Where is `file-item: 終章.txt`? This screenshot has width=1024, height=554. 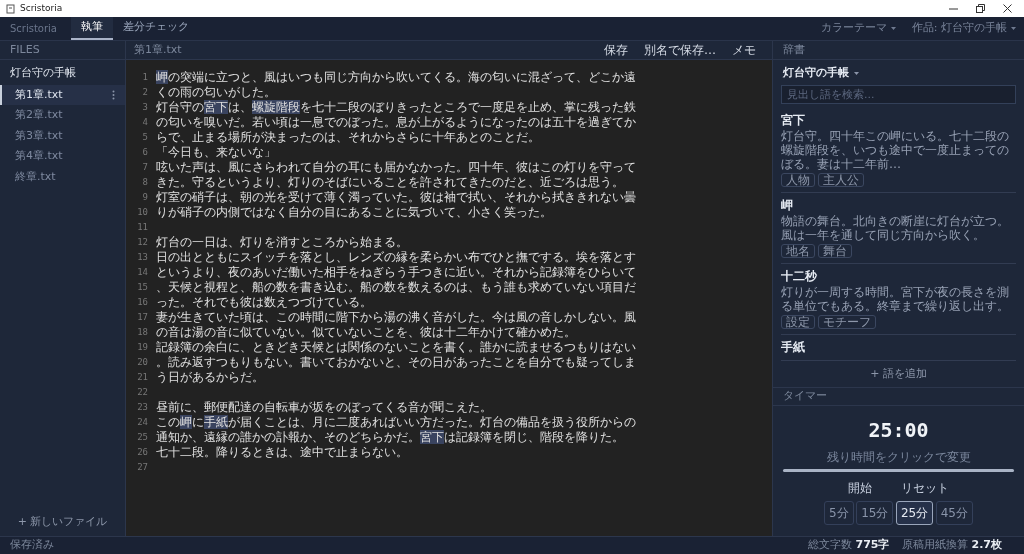
file-item: 終章.txt is located at coordinates (62, 176).